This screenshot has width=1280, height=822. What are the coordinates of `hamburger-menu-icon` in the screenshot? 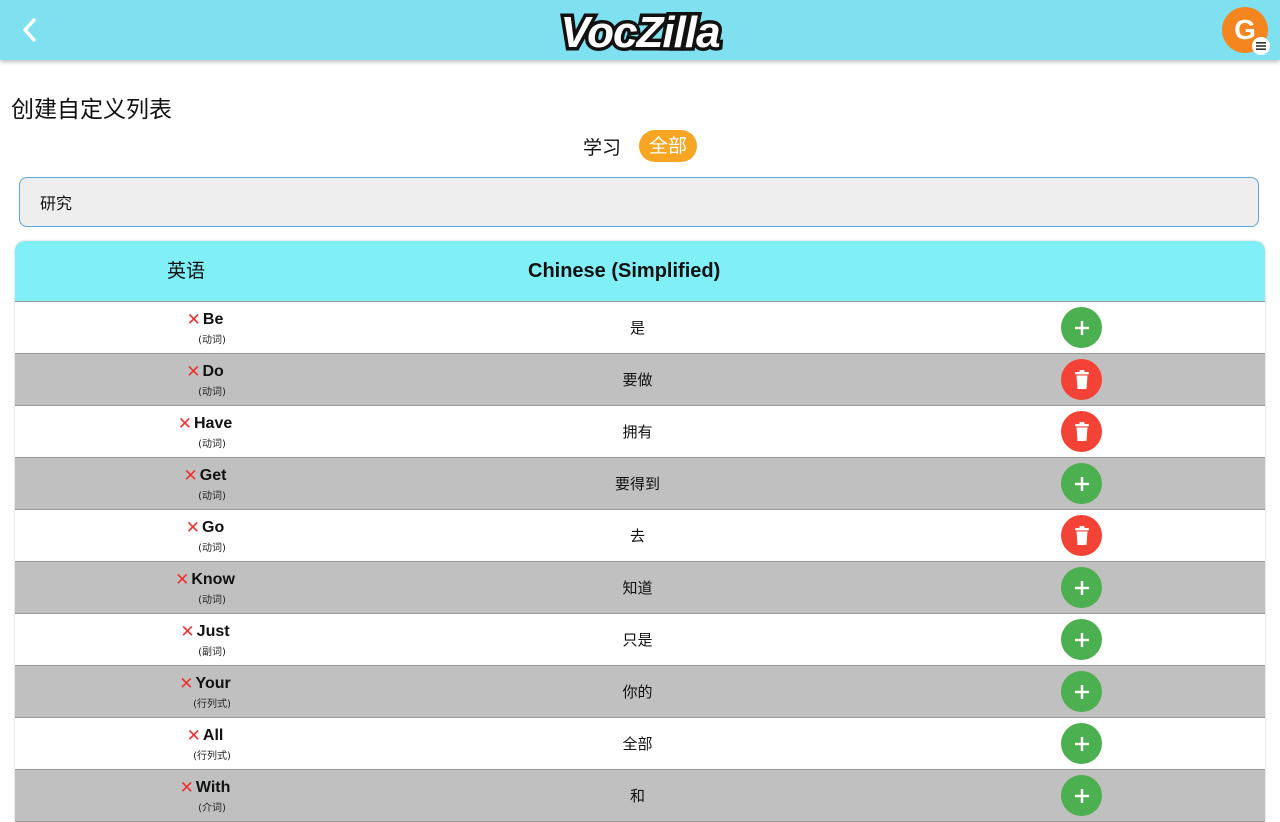 It's located at (1261, 46).